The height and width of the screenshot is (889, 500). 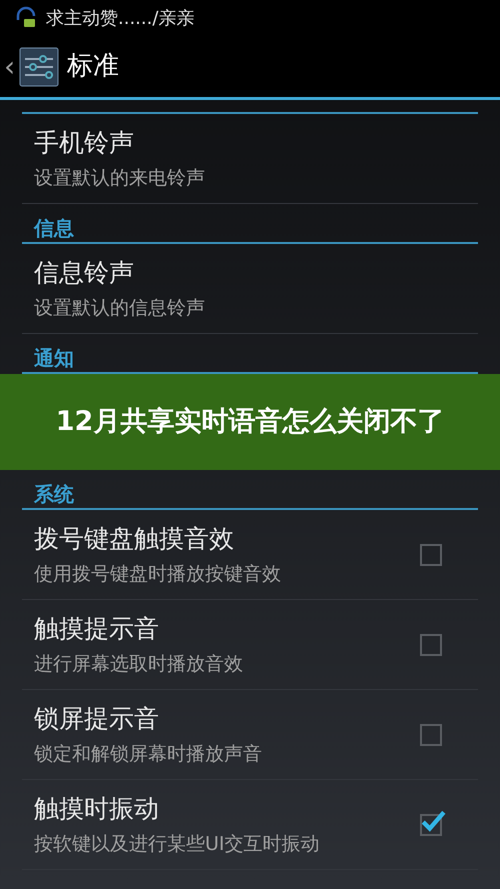 I want to click on setting-title: 拨号键盘触摸音效, so click(x=134, y=538).